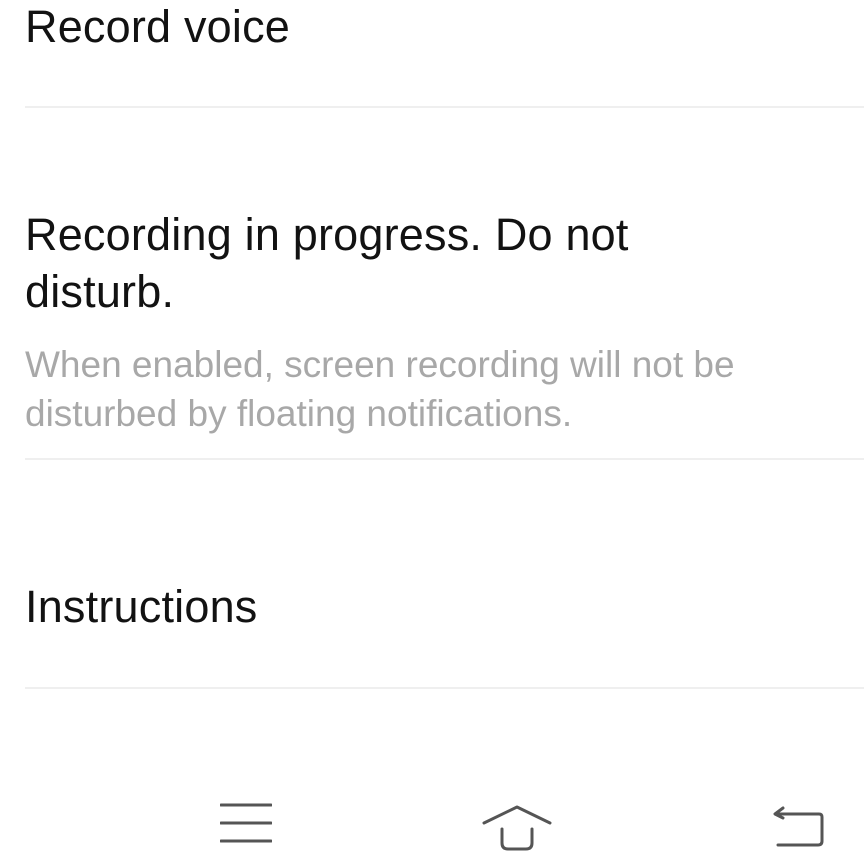 The image size is (864, 864). What do you see at coordinates (141, 606) in the screenshot?
I see `instructions-title: Instructions` at bounding box center [141, 606].